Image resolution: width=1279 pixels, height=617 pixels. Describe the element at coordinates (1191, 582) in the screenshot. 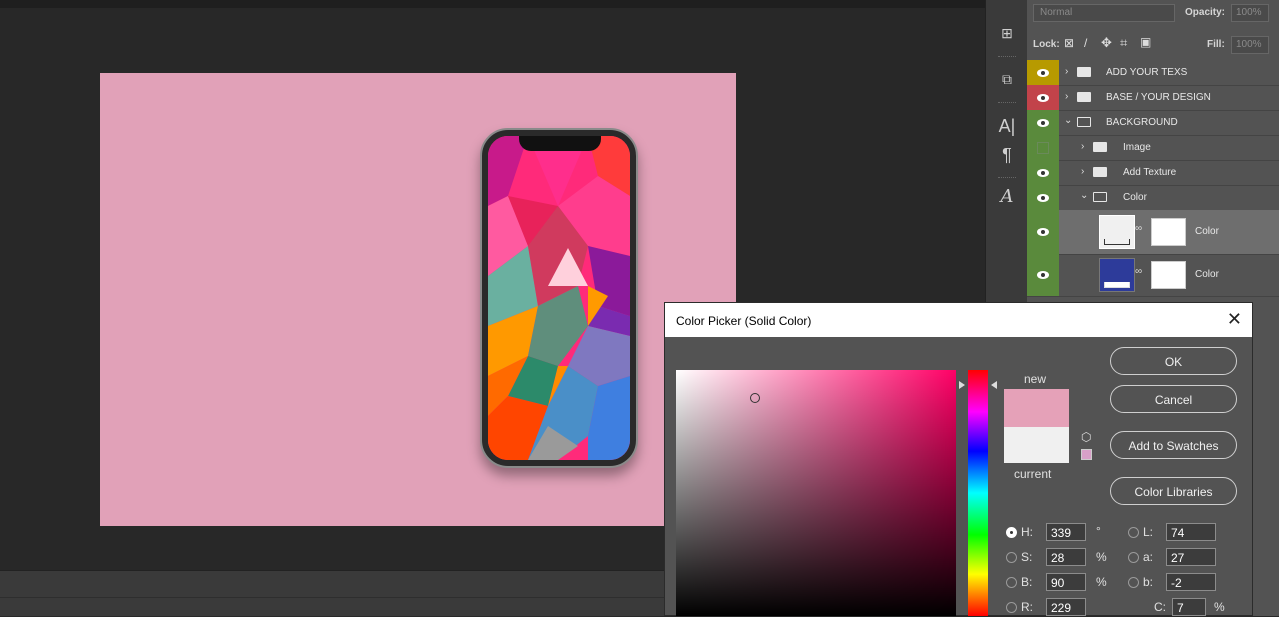

I see `b-channel-input: -2` at that location.